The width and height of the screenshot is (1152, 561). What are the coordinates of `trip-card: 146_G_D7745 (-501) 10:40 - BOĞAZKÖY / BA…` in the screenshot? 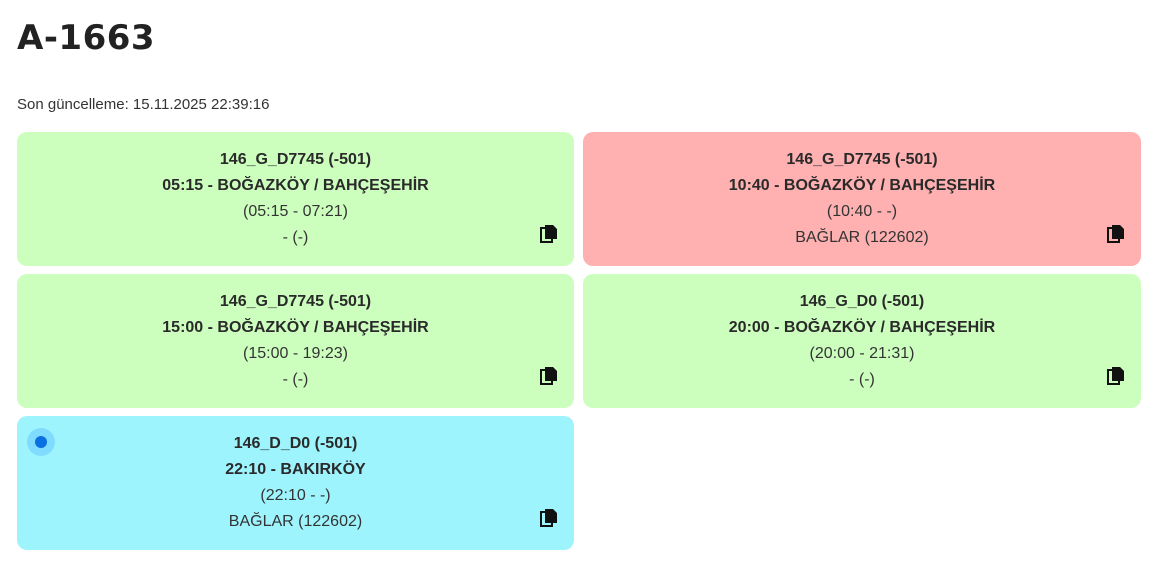 It's located at (862, 199).